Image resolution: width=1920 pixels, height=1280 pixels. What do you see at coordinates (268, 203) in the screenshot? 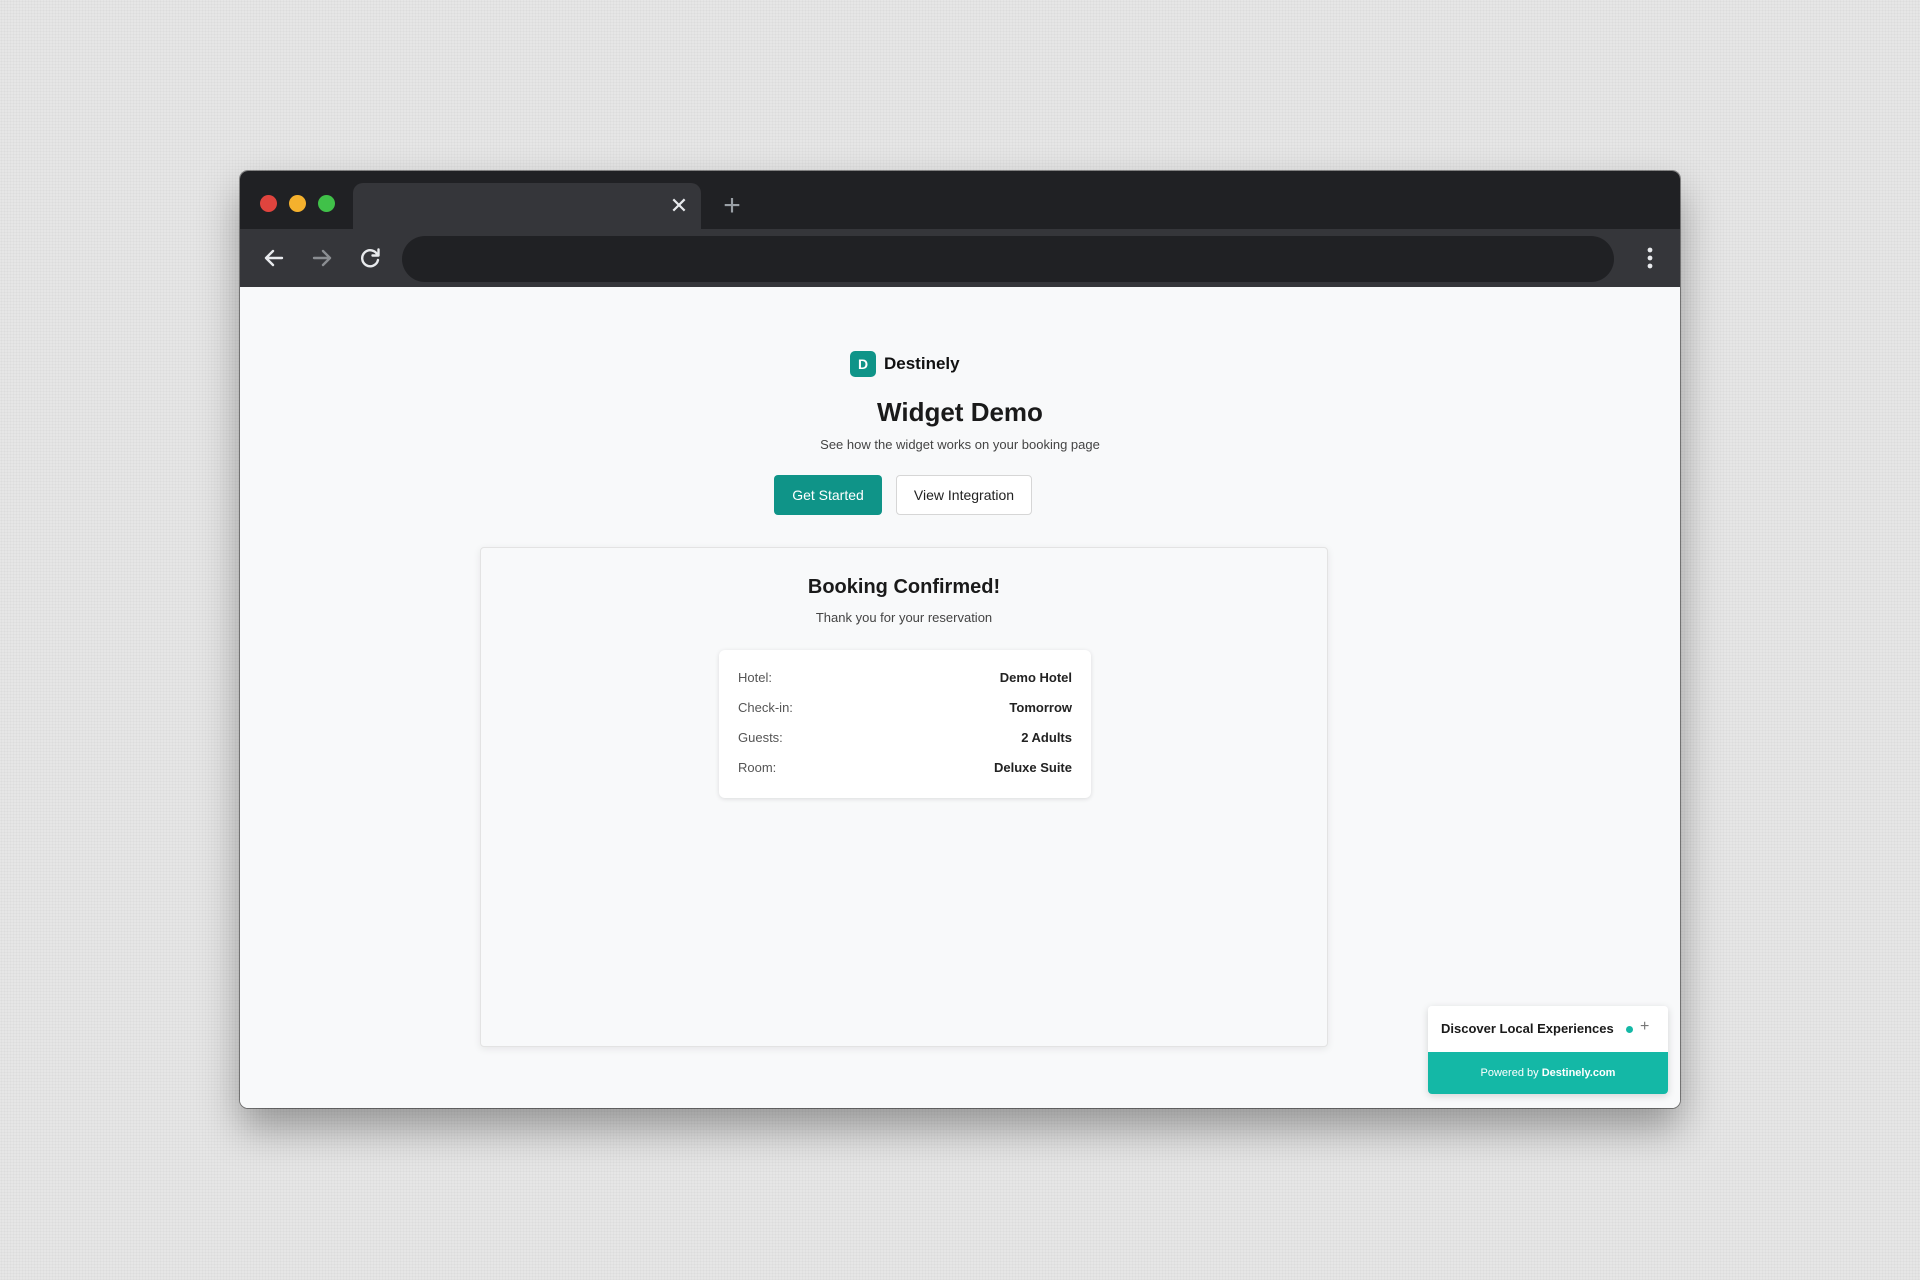
I see `close-window-button` at bounding box center [268, 203].